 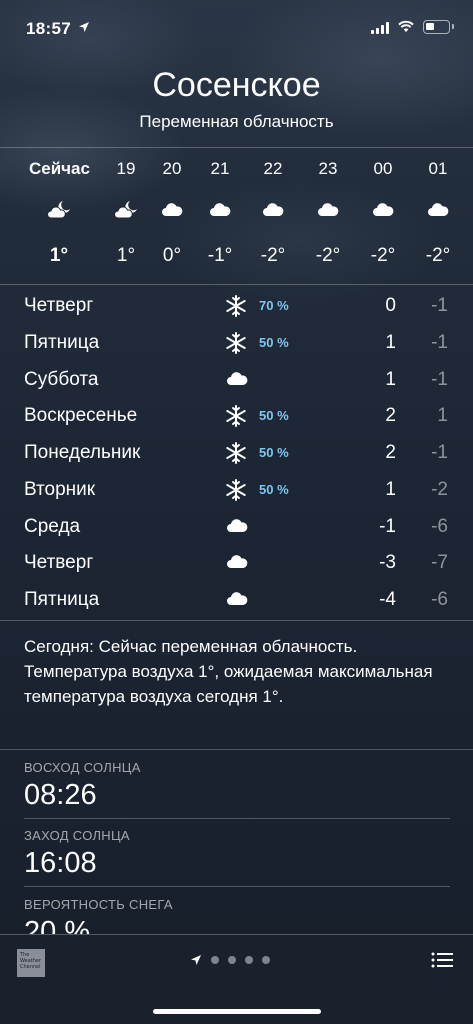 What do you see at coordinates (273, 168) in the screenshot?
I see `hour-label: 22` at bounding box center [273, 168].